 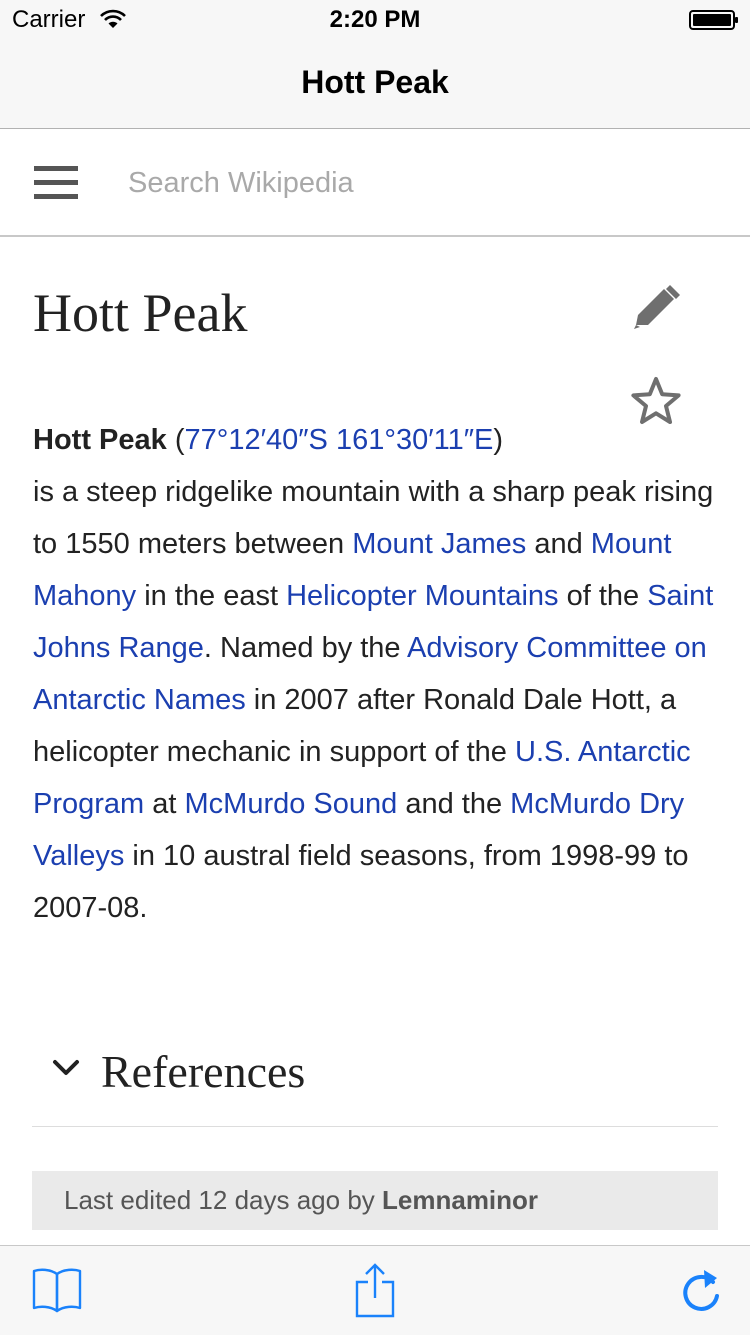 I want to click on text-segment-5: . Named by the, so click(x=305, y=648).